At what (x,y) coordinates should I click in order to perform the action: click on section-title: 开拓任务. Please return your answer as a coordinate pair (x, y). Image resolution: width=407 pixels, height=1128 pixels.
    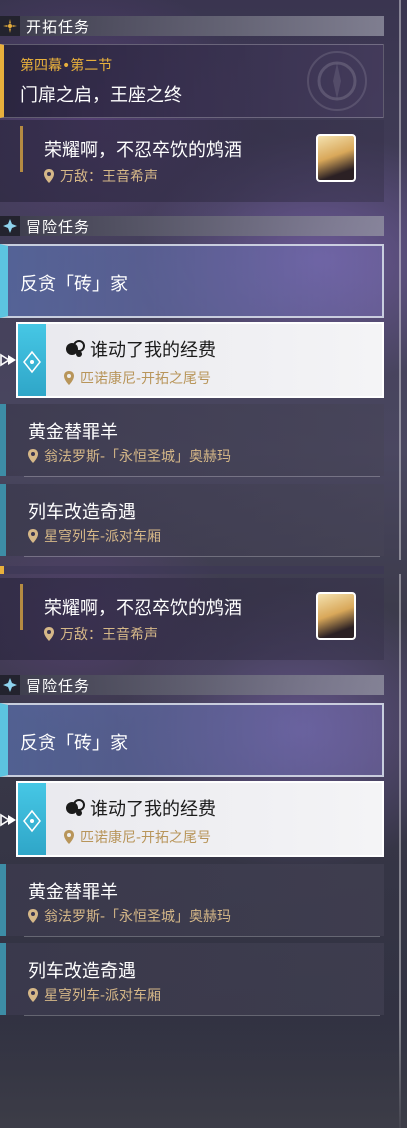
    Looking at the image, I should click on (58, 26).